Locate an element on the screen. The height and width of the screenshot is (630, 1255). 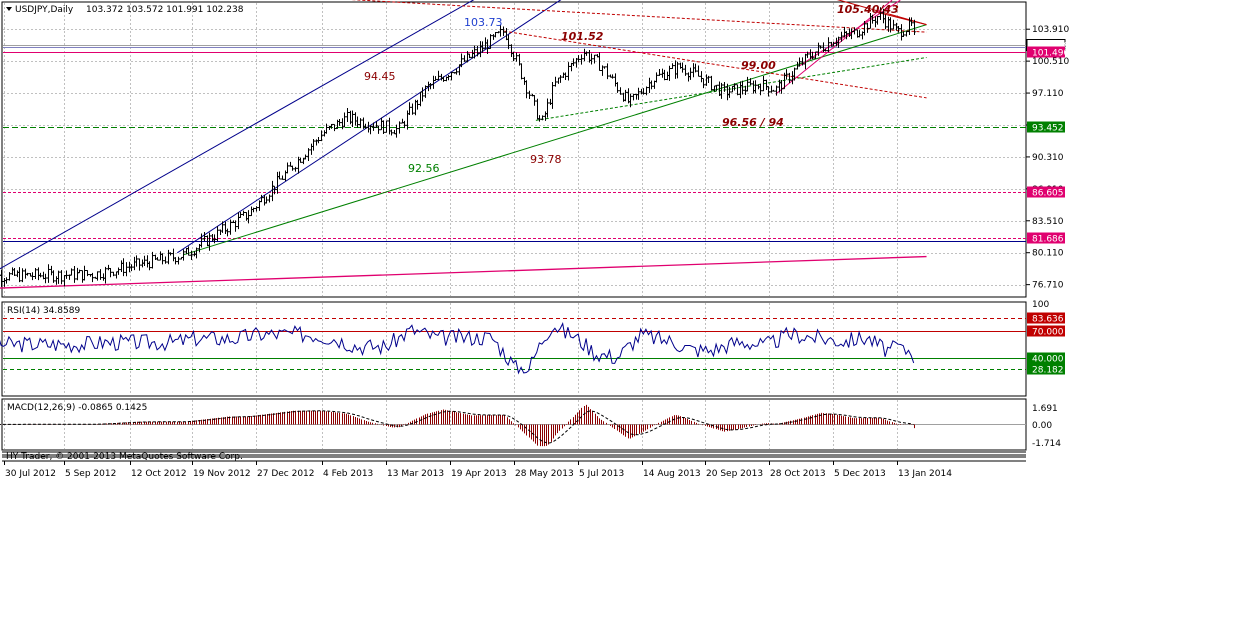
price-tick-label: 103.910 is located at coordinates (1050, 30).